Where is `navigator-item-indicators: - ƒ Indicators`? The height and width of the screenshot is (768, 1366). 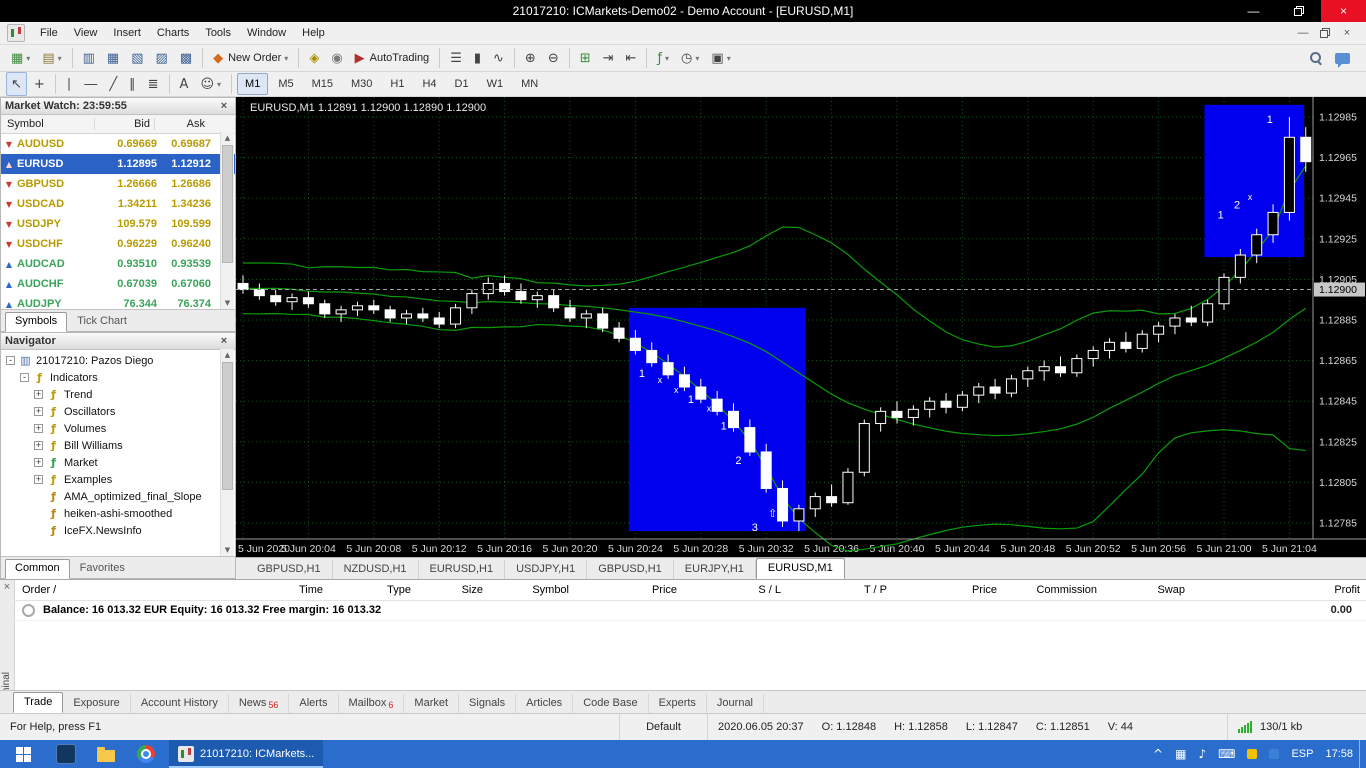
navigator-item-indicators: - ƒ Indicators is located at coordinates (118, 377).